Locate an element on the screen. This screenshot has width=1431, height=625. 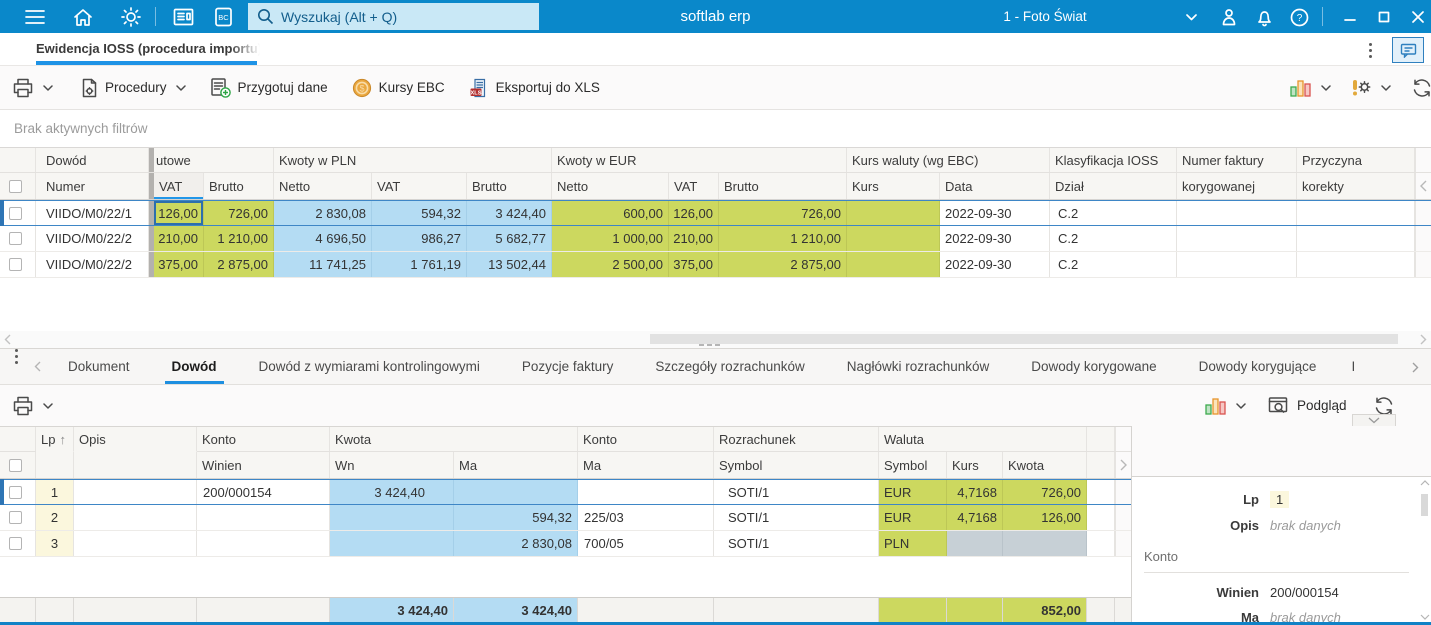
col-group-numer-faktury: Numer faktury is located at coordinates (1237, 160).